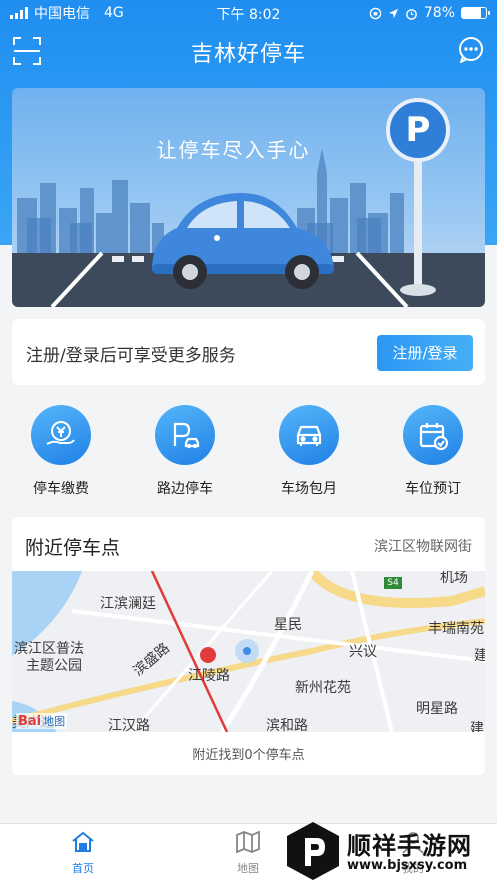 Image resolution: width=497 pixels, height=883 pixels. Describe the element at coordinates (437, 709) in the screenshot. I see `map-label: 明星路` at that location.